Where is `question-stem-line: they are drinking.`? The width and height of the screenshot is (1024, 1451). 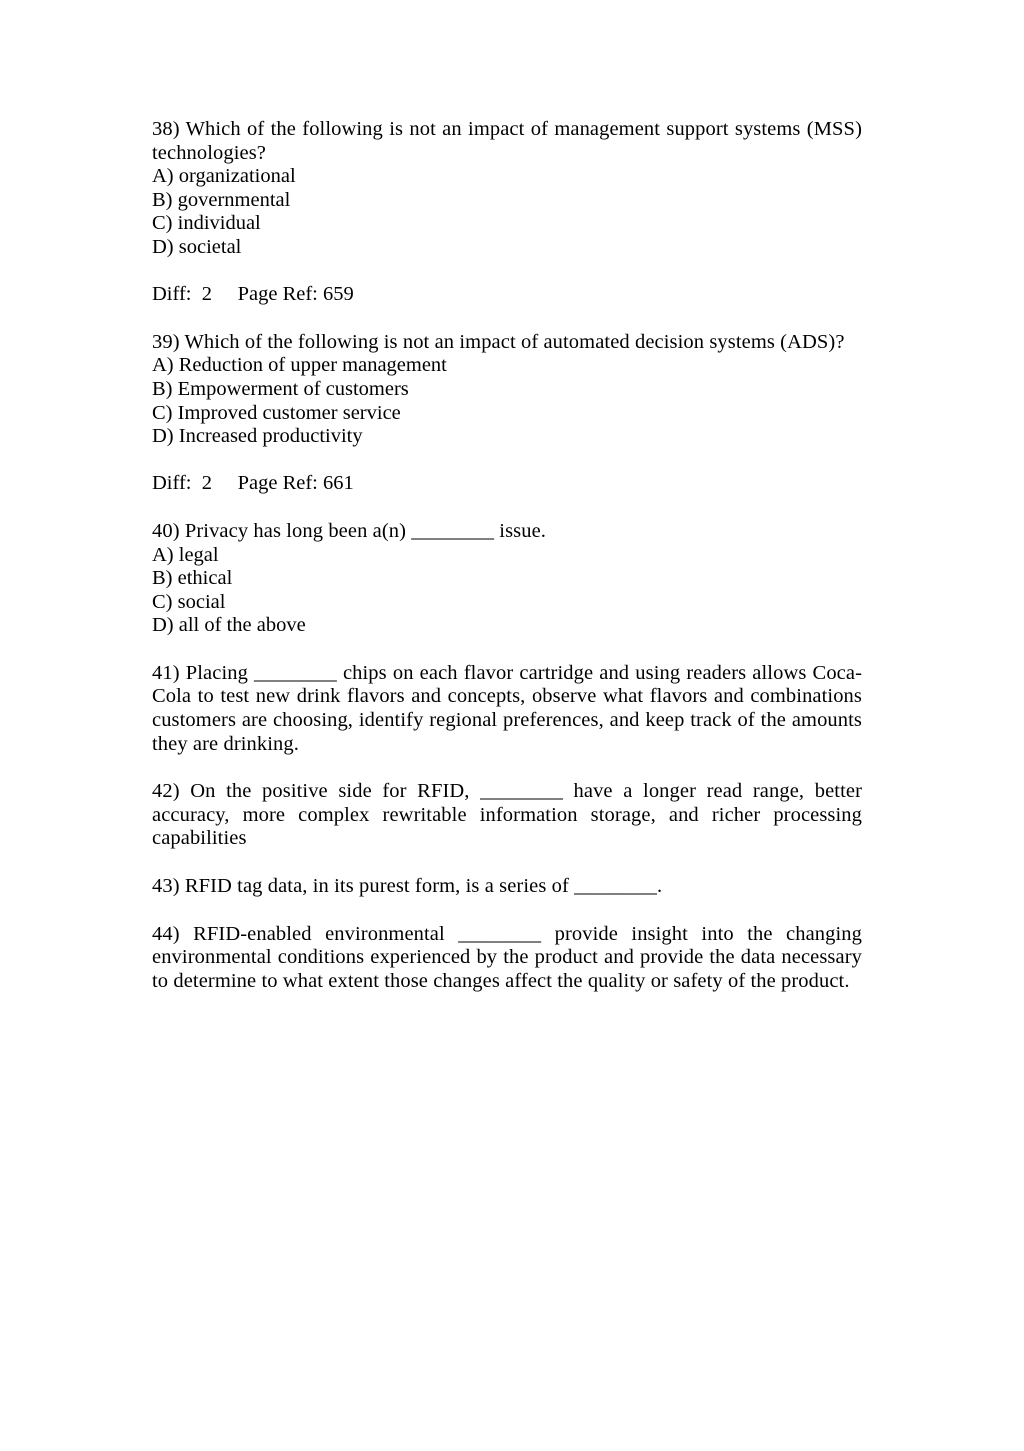
question-stem-line: they are drinking. is located at coordinates (225, 743).